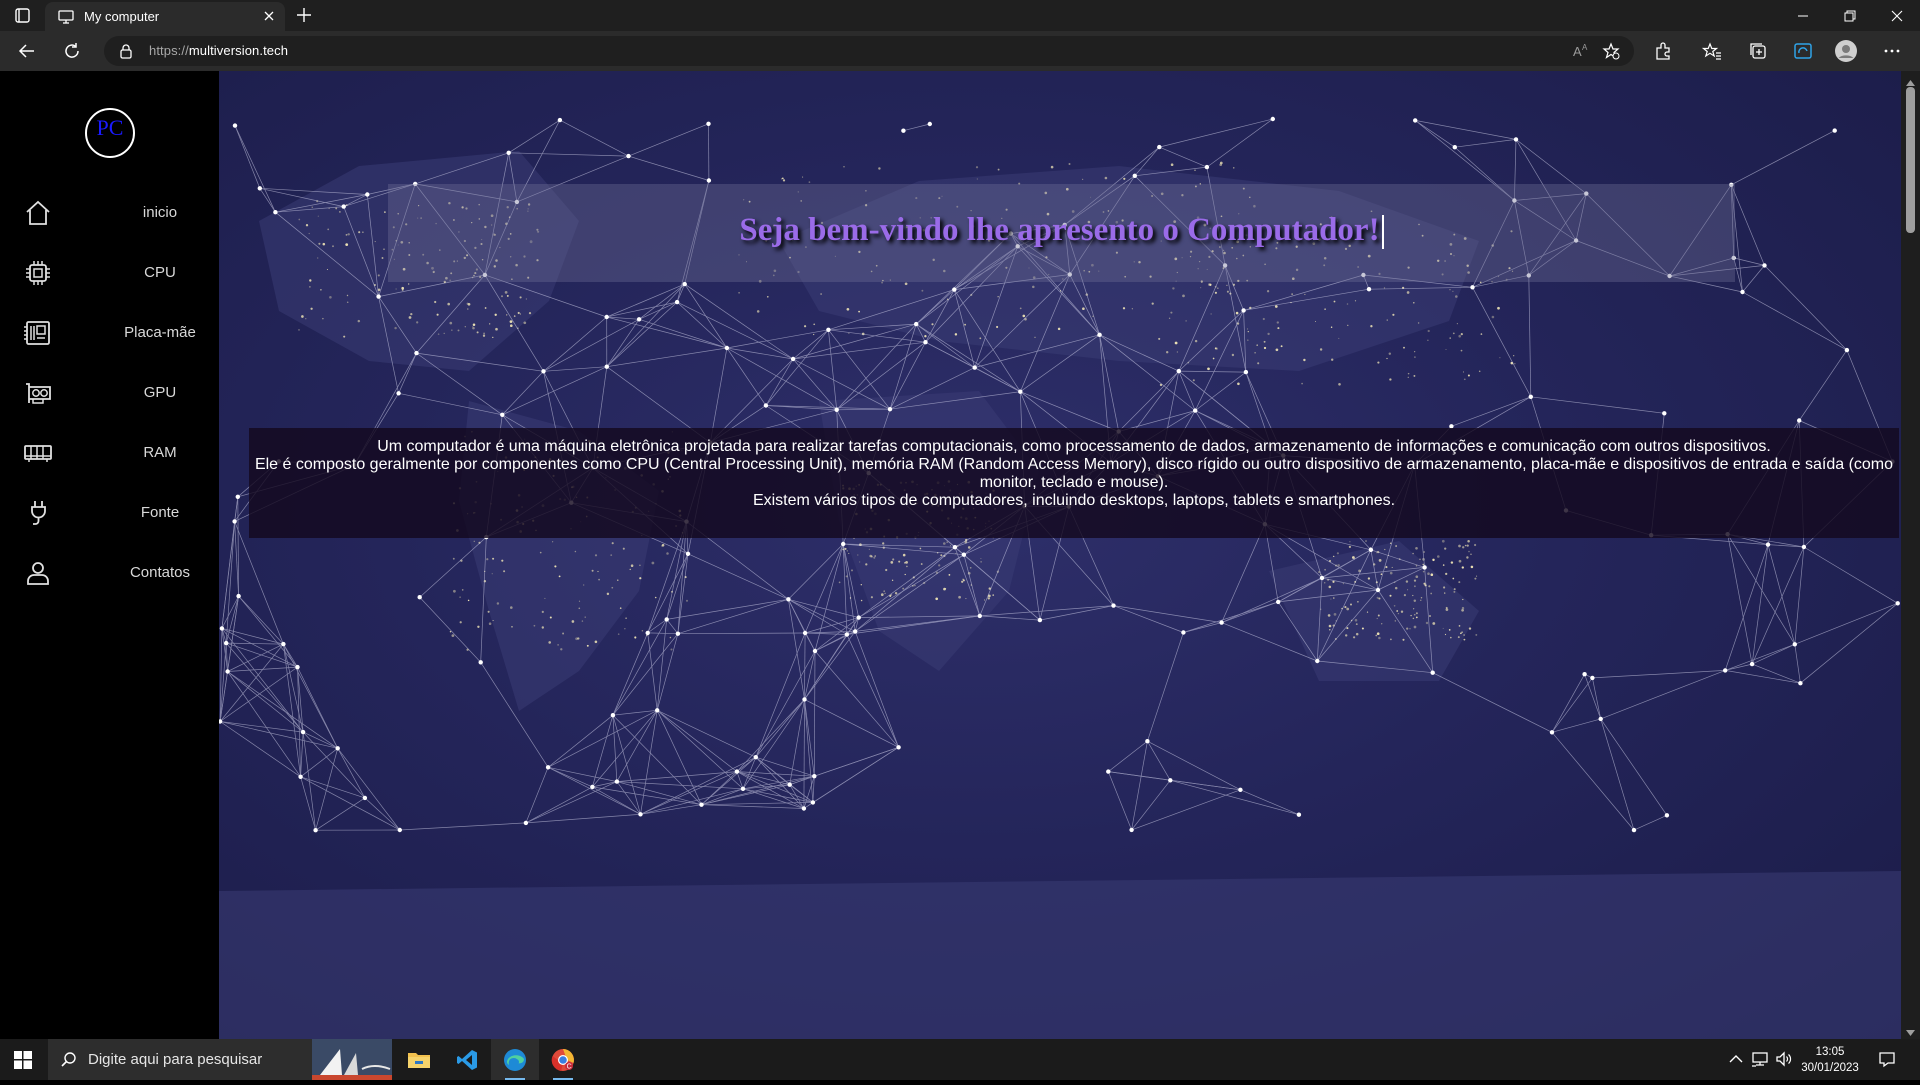  I want to click on browser-toolbar: https://multiversion.tech AA, so click(960, 51).